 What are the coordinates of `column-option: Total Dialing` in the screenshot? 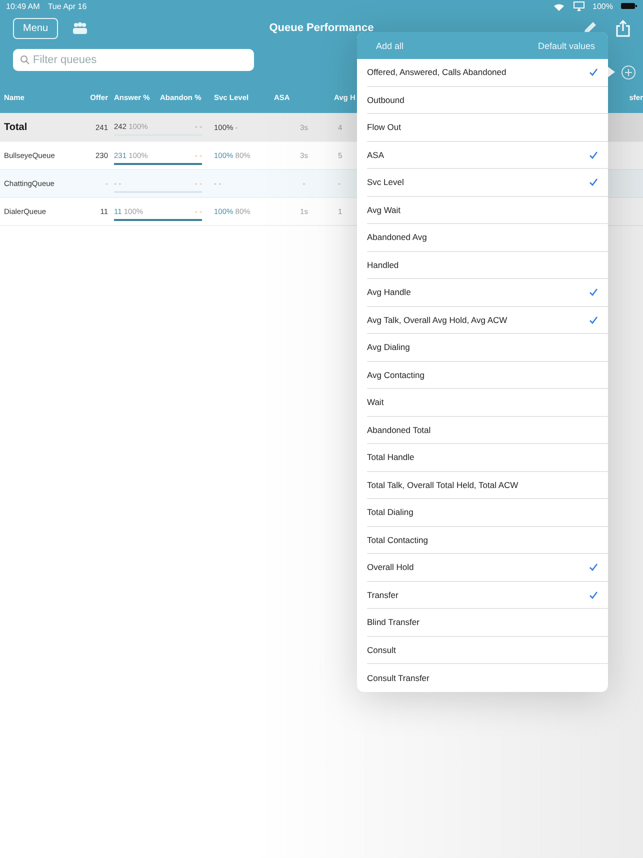 It's located at (487, 512).